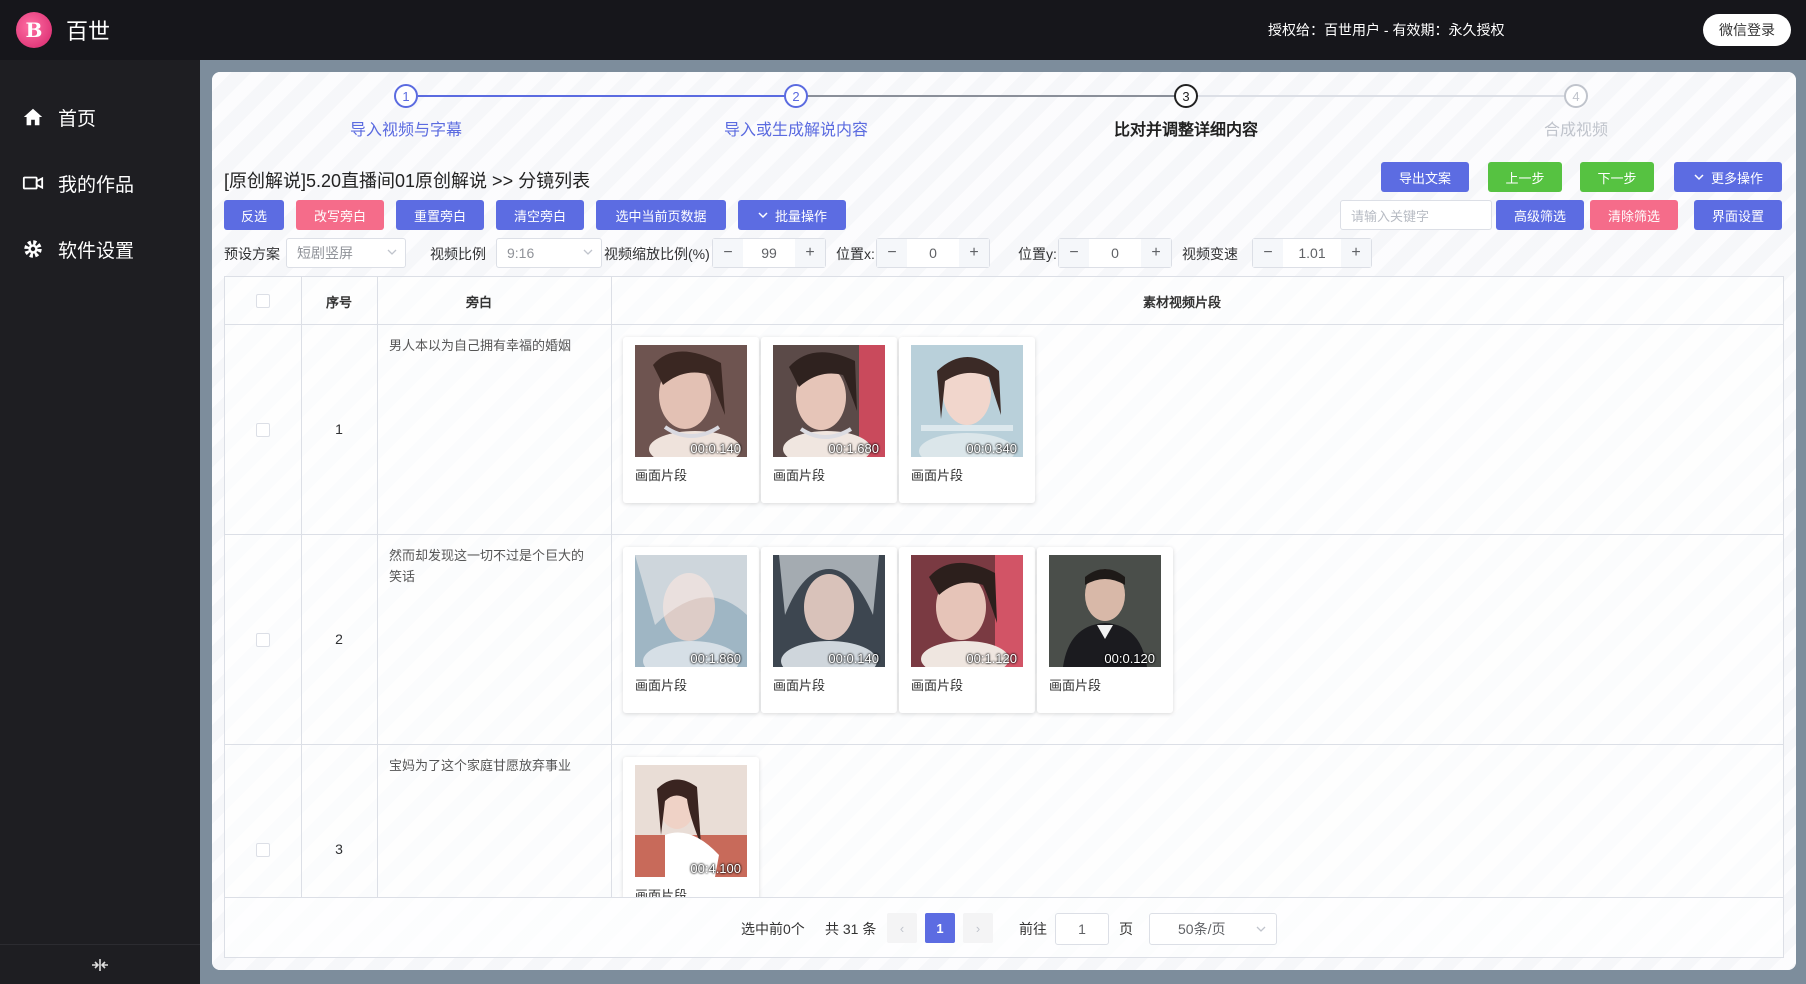  I want to click on pos-y-label: 位置y:, so click(1037, 254).